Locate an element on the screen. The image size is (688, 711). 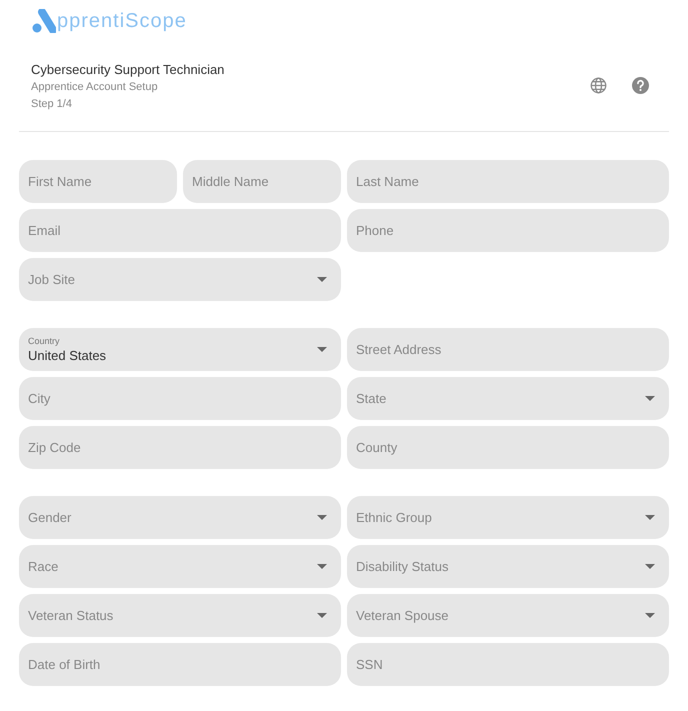
input-field: Last Name is located at coordinates (508, 181).